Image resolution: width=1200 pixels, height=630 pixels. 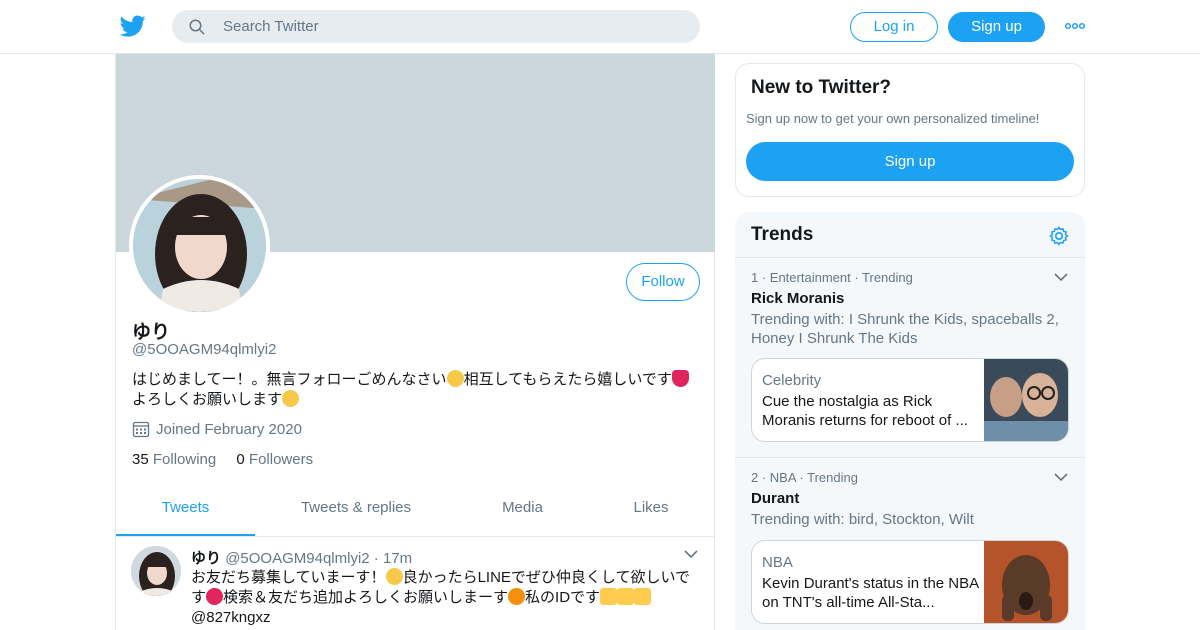 What do you see at coordinates (199, 597) in the screenshot?
I see `tweet-text-part: す` at bounding box center [199, 597].